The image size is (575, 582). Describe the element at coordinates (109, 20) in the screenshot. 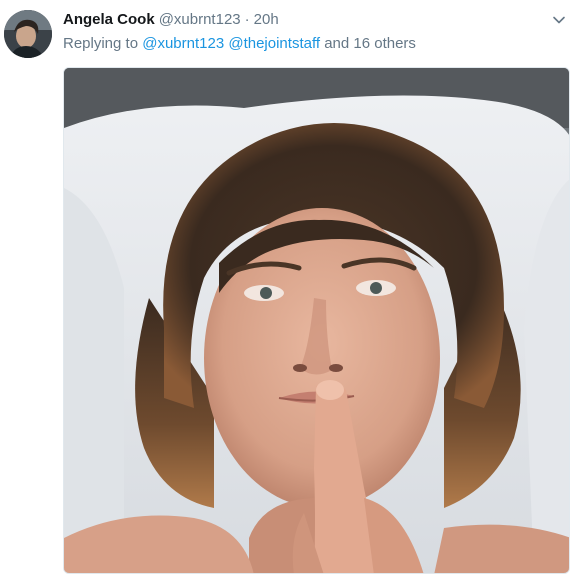

I see `author-name: Angela Cook` at that location.